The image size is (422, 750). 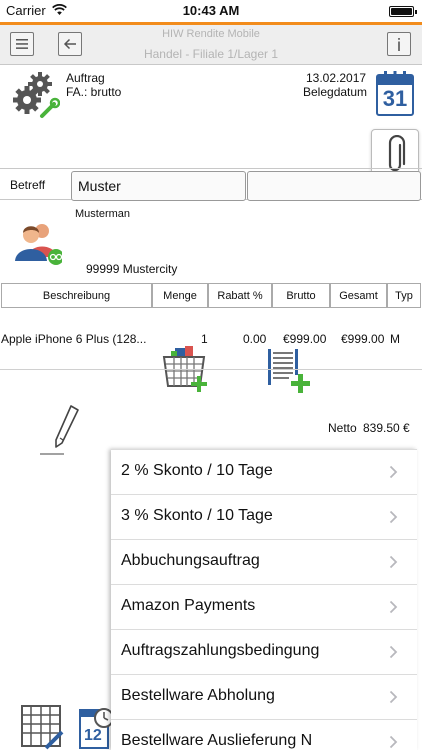 I want to click on menu-icon, so click(x=22, y=44).